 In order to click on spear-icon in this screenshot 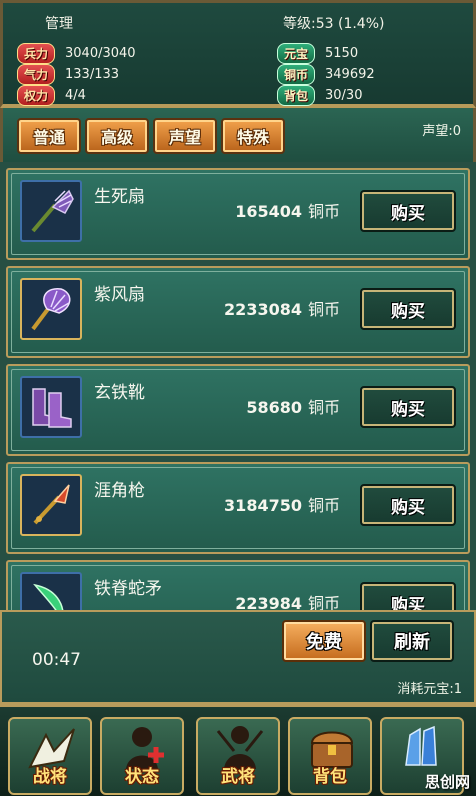, I will do `click(51, 504)`.